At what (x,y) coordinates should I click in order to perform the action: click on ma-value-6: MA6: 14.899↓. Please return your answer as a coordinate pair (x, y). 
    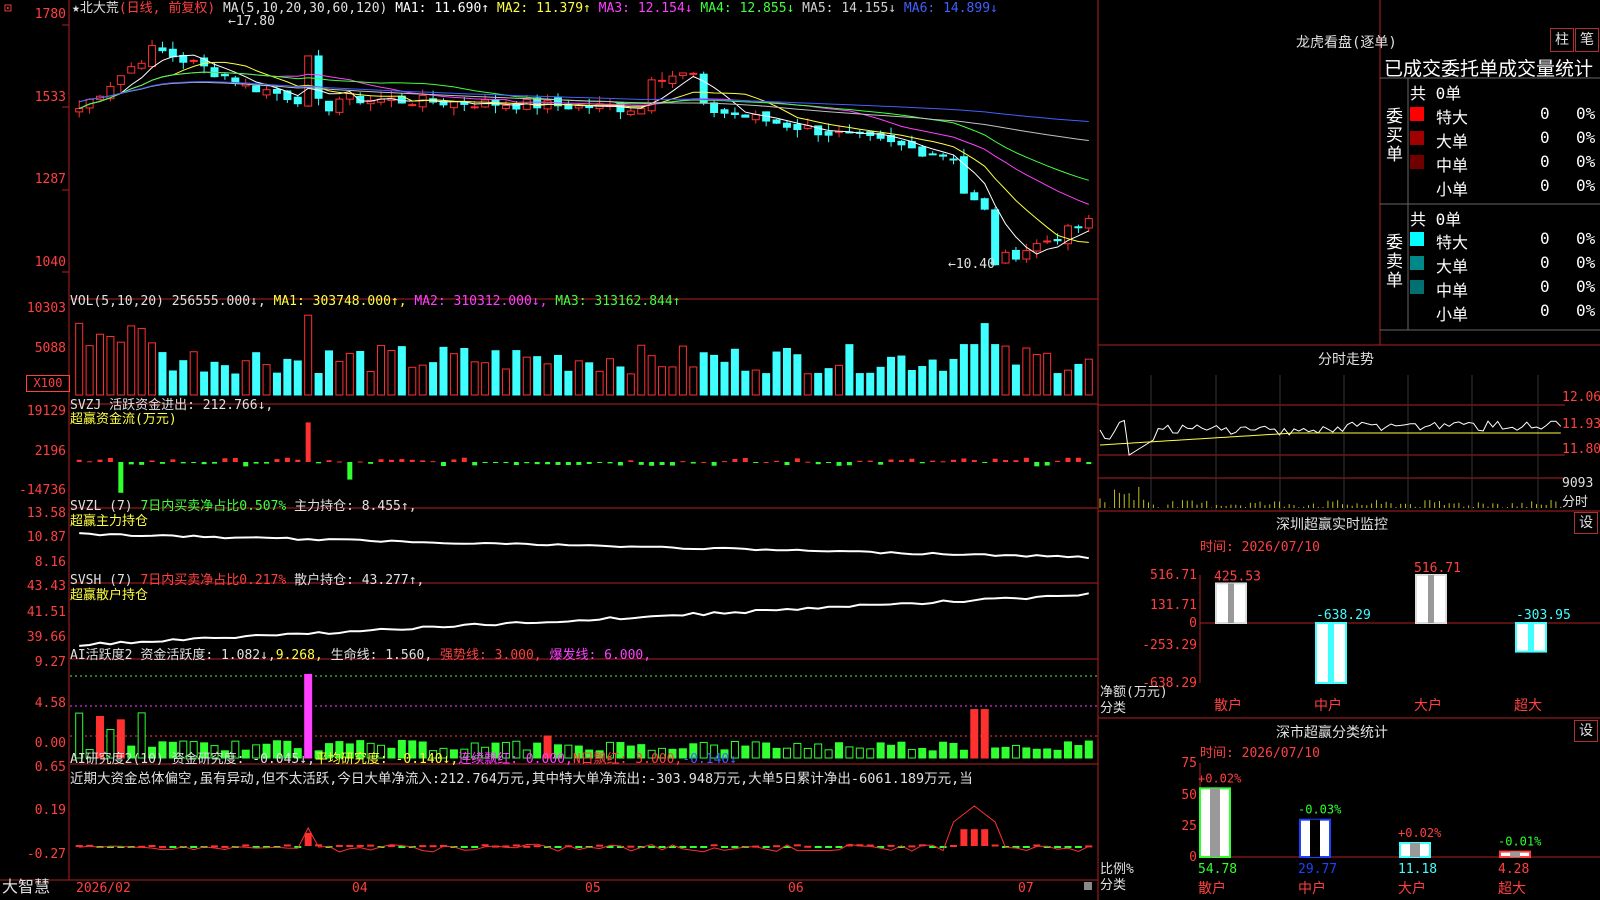
    Looking at the image, I should click on (947, 8).